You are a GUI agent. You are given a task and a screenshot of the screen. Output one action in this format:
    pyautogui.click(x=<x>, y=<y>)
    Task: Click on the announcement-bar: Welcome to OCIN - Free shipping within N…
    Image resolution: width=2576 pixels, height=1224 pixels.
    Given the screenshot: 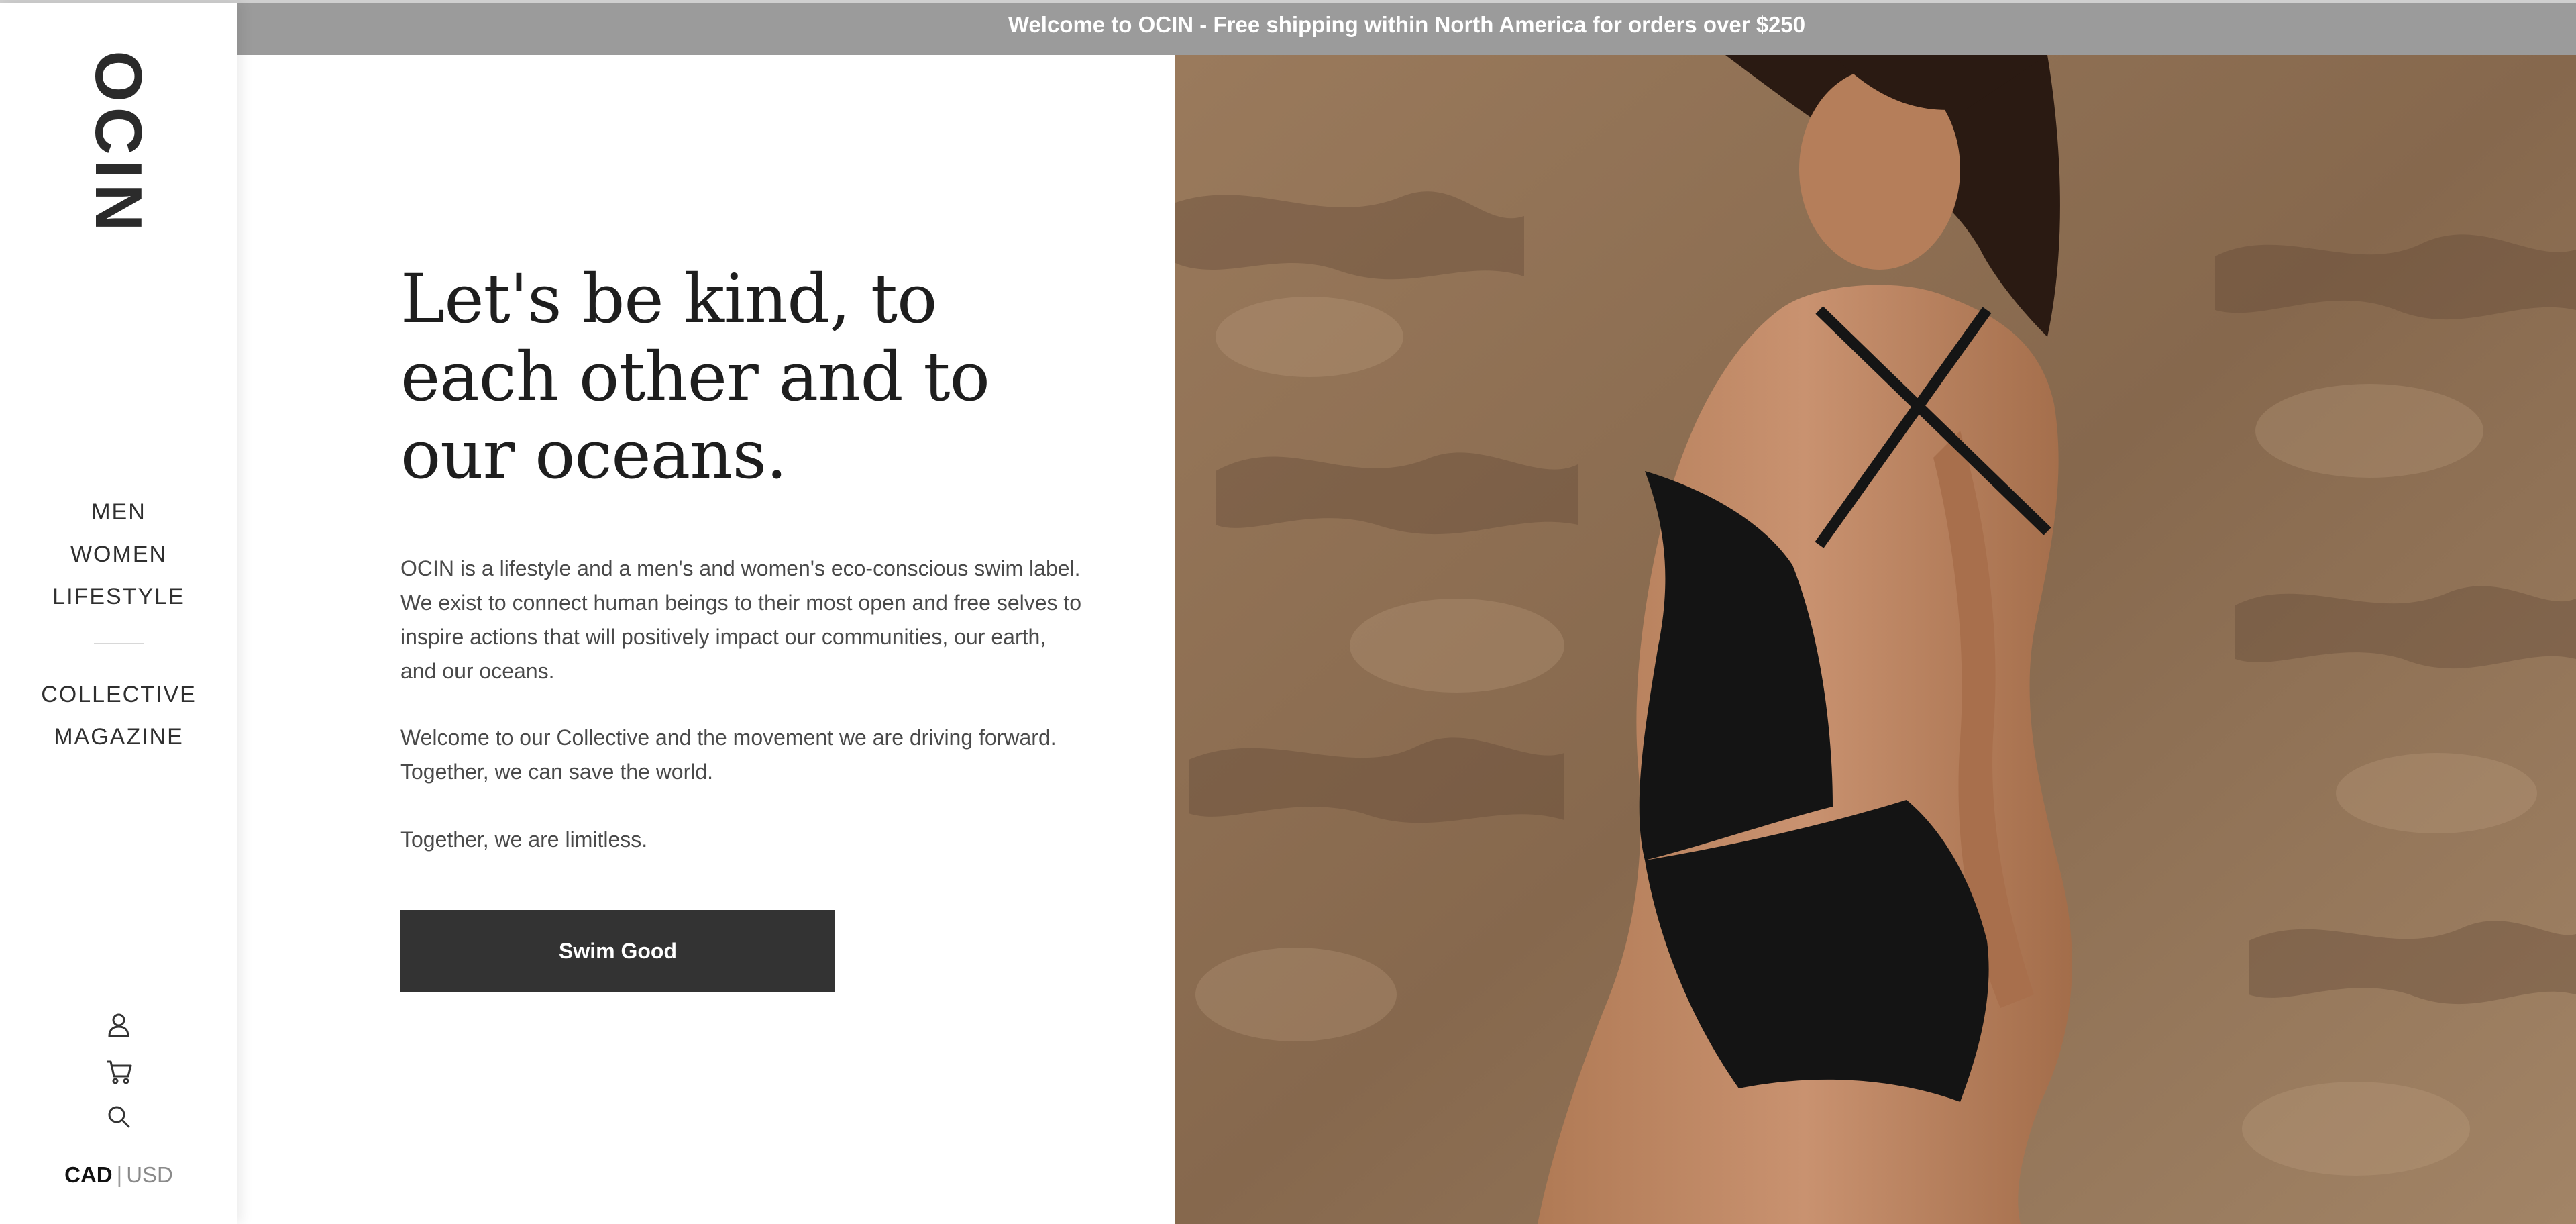 What is the action you would take?
    pyautogui.click(x=1406, y=29)
    